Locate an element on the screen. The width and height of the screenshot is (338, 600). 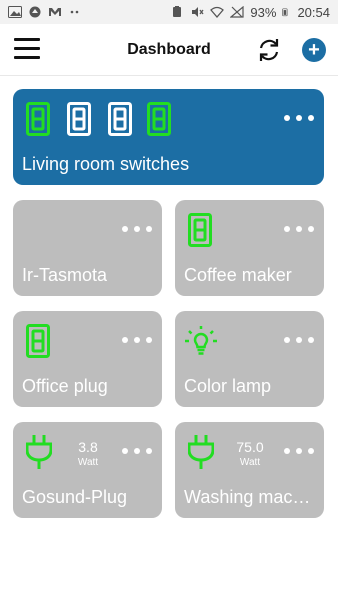
notification-icons is located at coordinates (45, 12).